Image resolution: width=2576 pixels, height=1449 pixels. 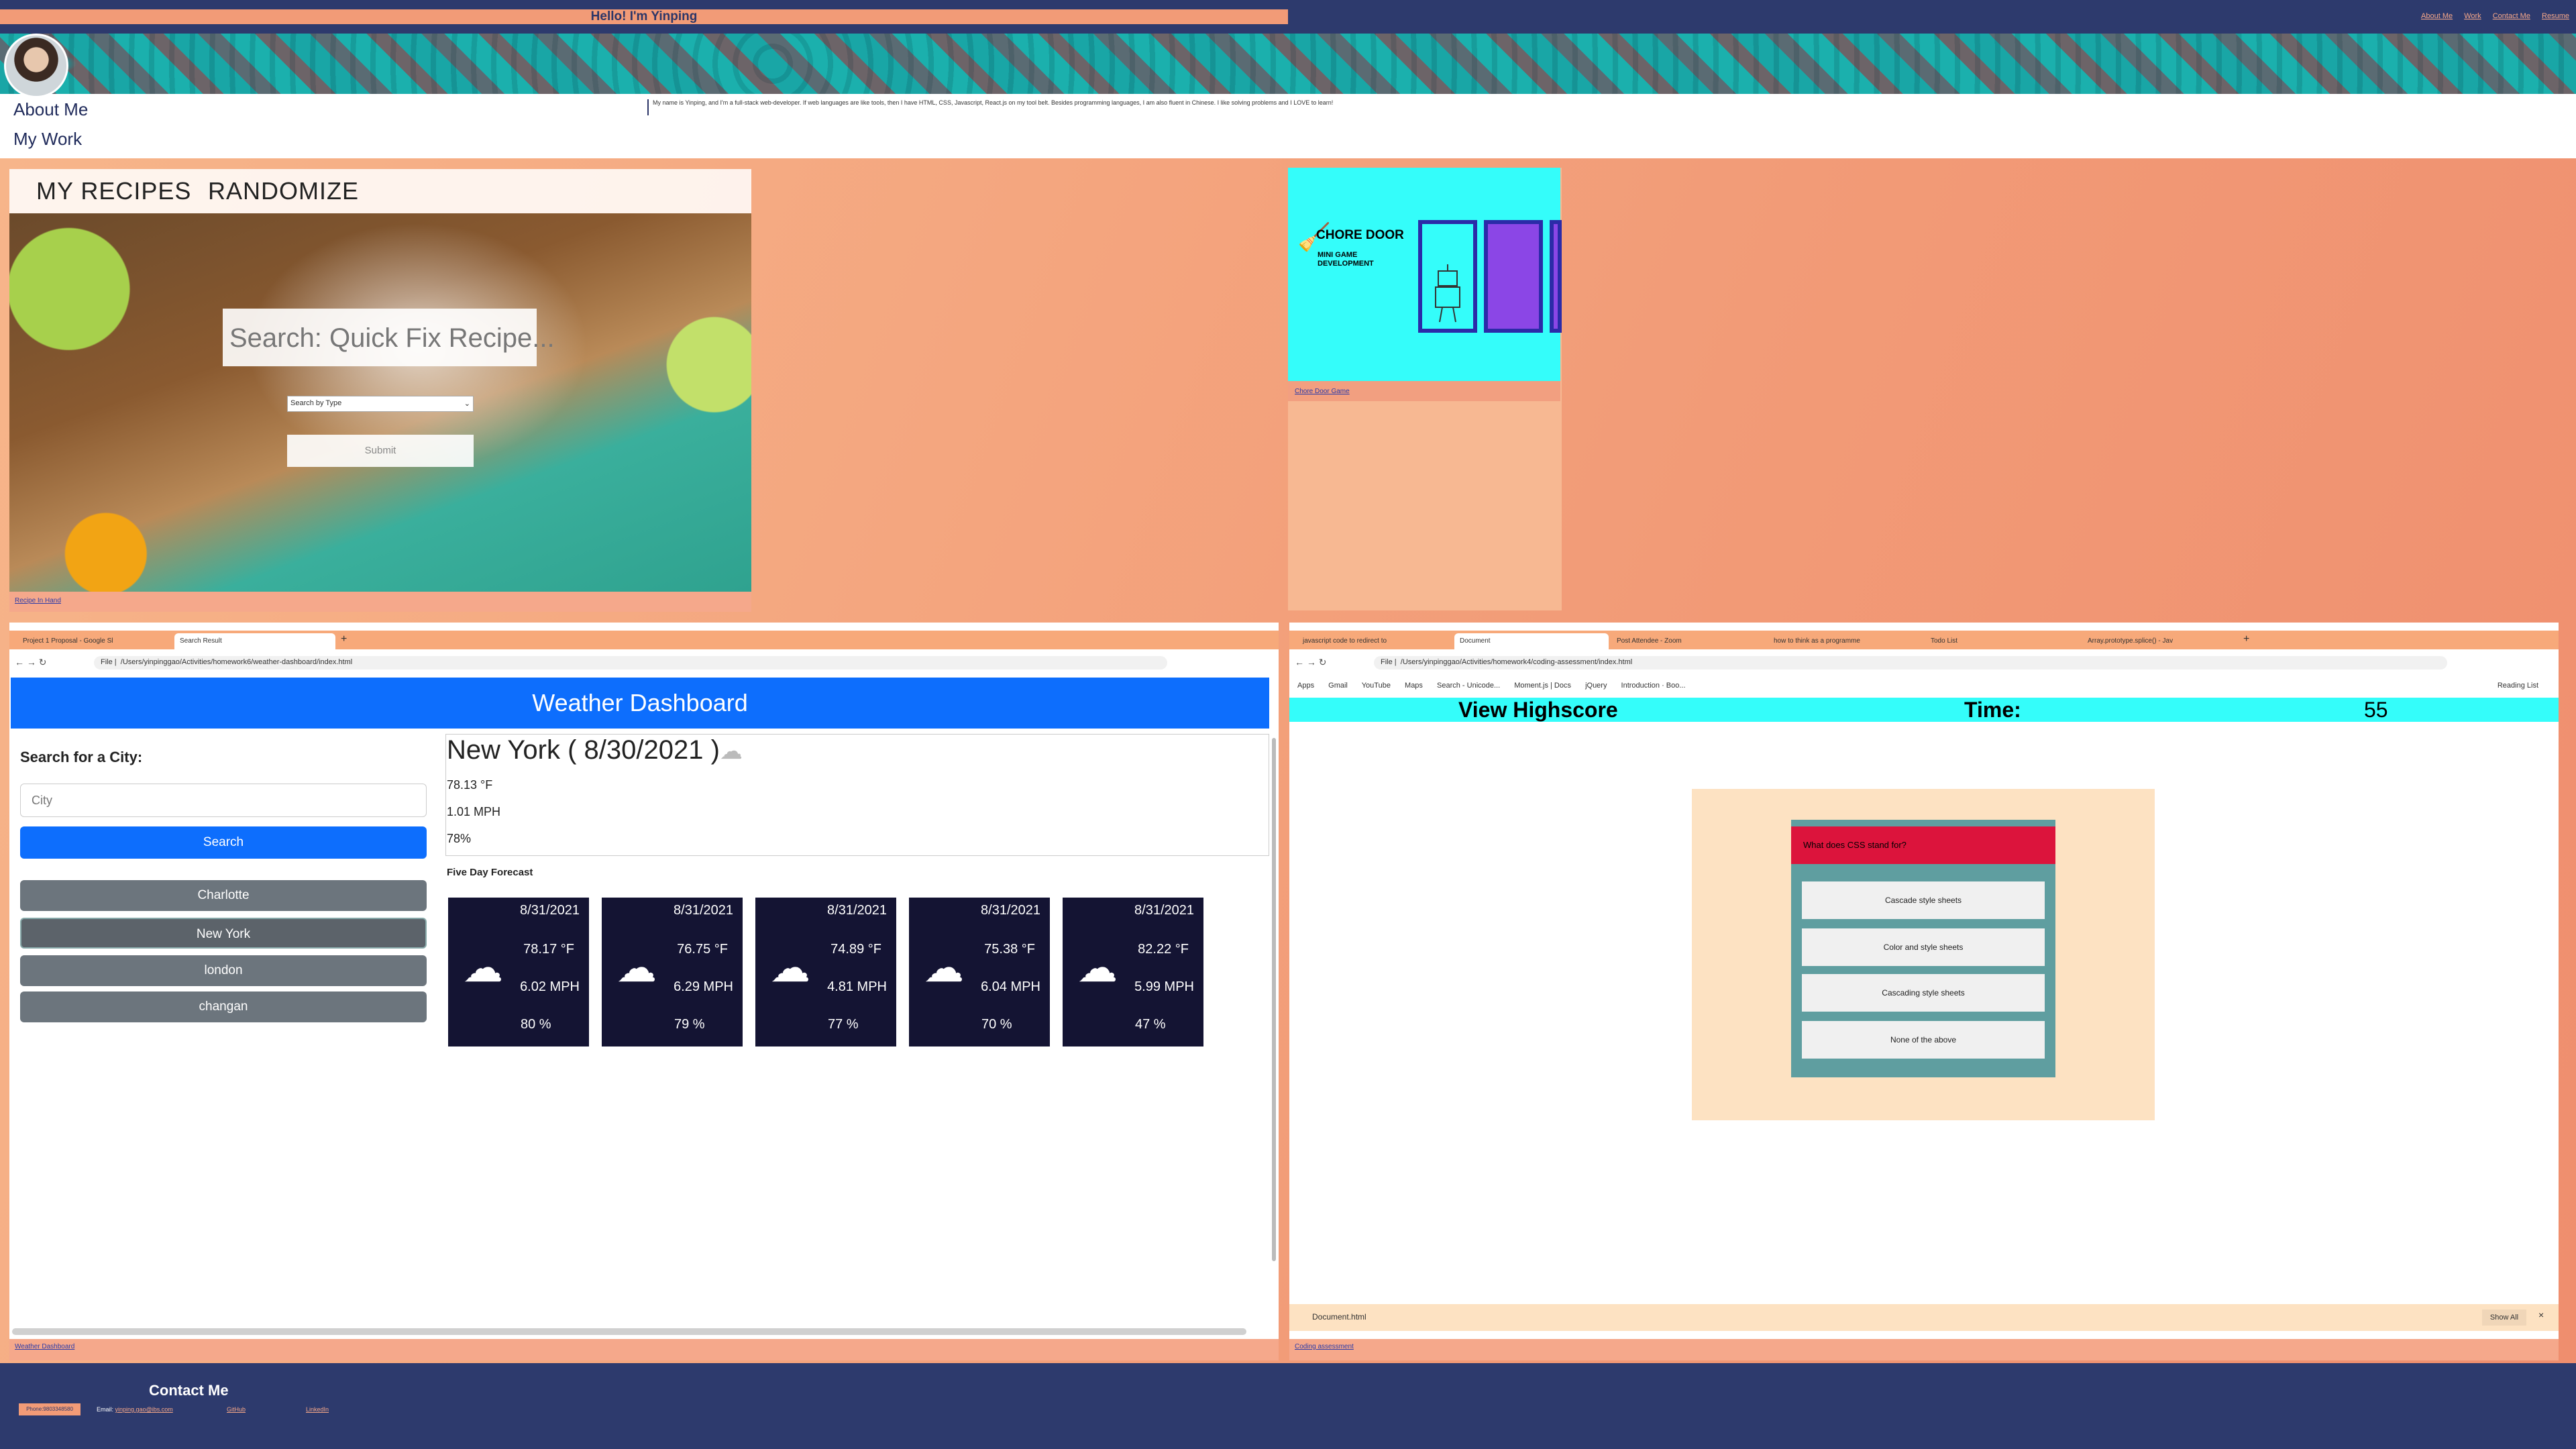 I want to click on bookmark-item: Apps, so click(x=1305, y=686).